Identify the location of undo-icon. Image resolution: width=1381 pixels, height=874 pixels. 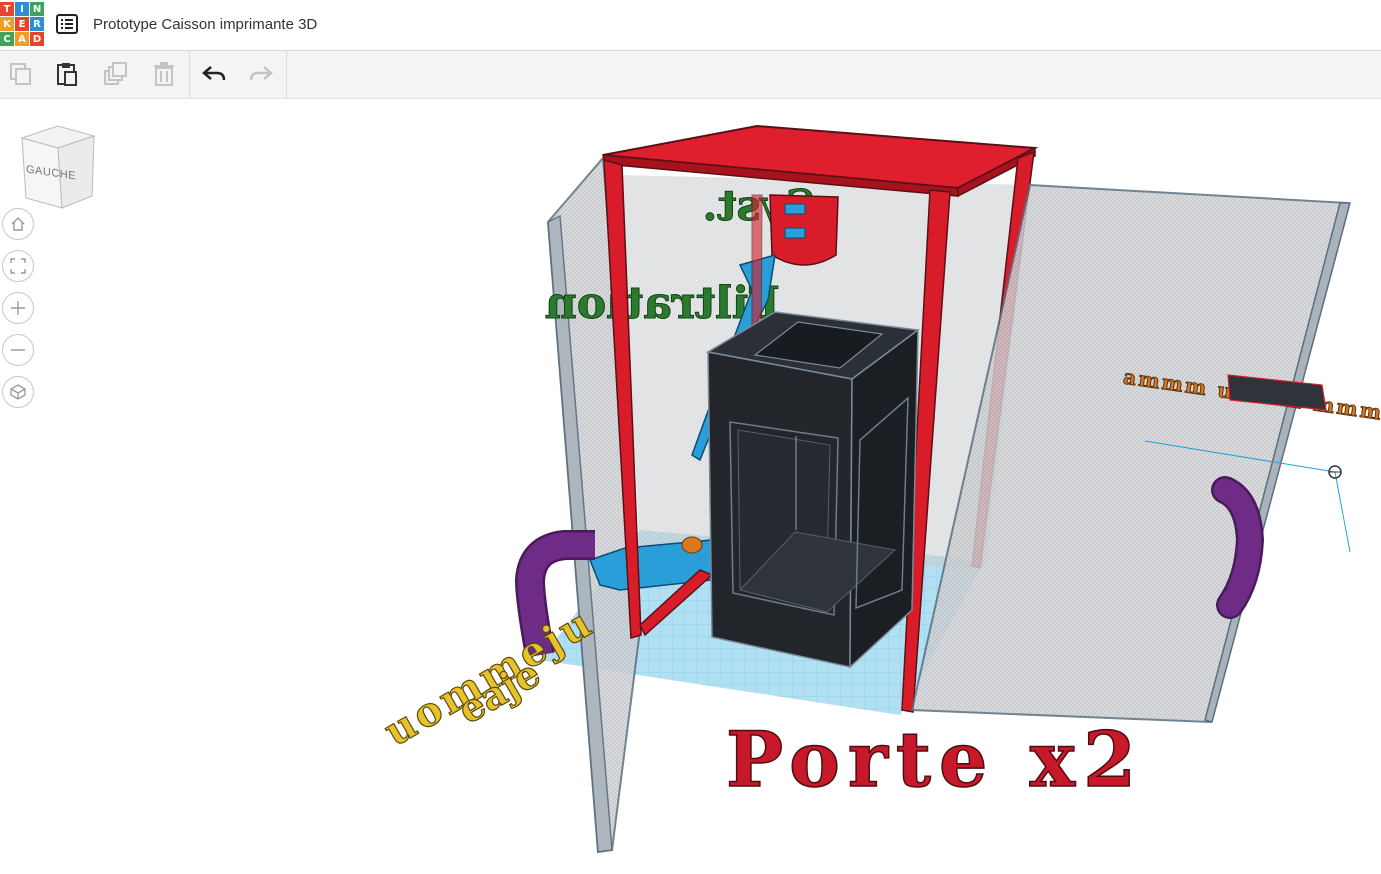
(214, 73).